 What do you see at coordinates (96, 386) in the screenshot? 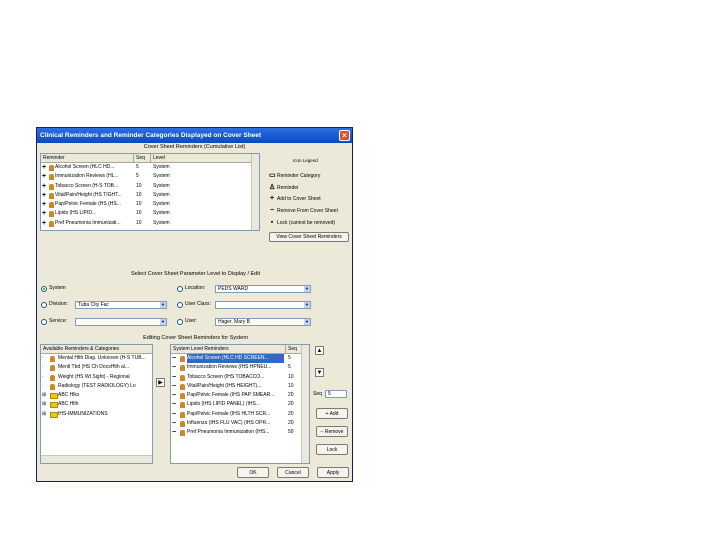
I see `available-item: · Radiology (TEST RADIOLOGY) Lo` at bounding box center [96, 386].